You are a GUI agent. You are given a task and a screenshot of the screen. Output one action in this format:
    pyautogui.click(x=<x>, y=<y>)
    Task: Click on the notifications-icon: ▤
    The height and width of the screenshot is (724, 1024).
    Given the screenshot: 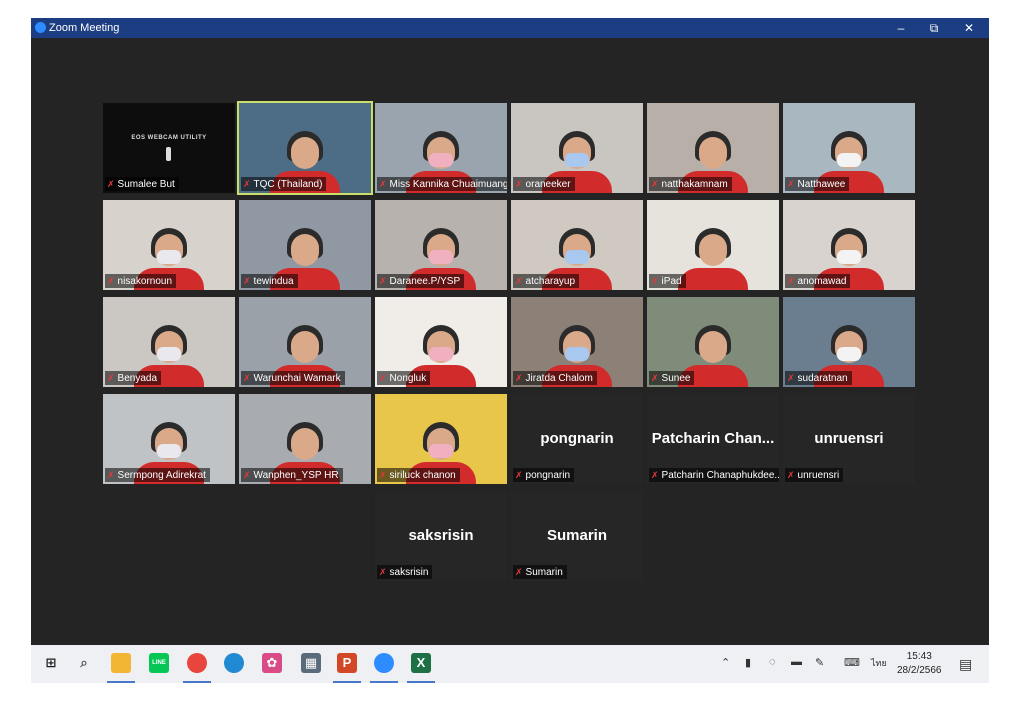 What is the action you would take?
    pyautogui.click(x=965, y=664)
    